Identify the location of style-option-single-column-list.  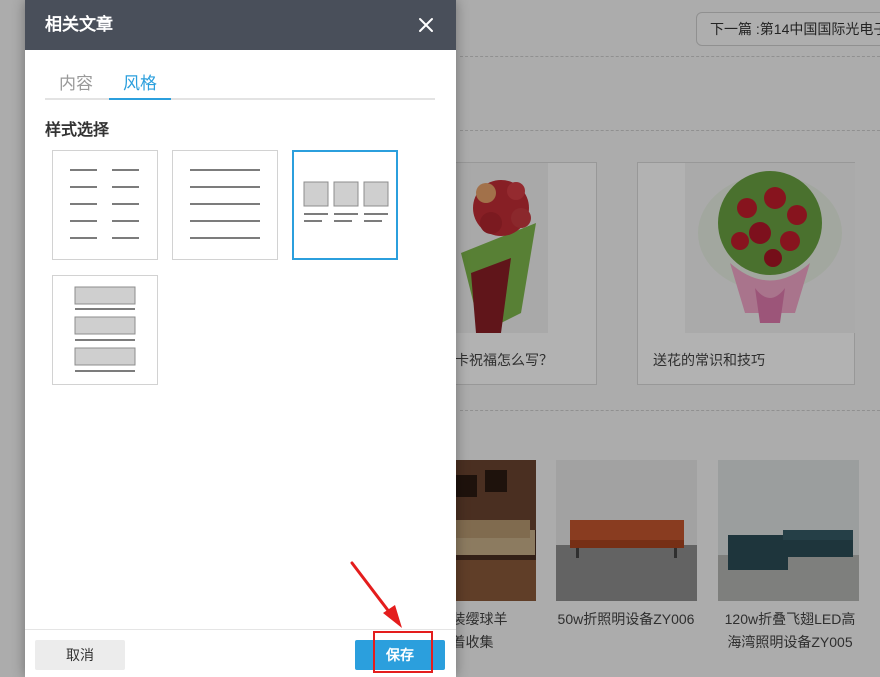
(225, 205).